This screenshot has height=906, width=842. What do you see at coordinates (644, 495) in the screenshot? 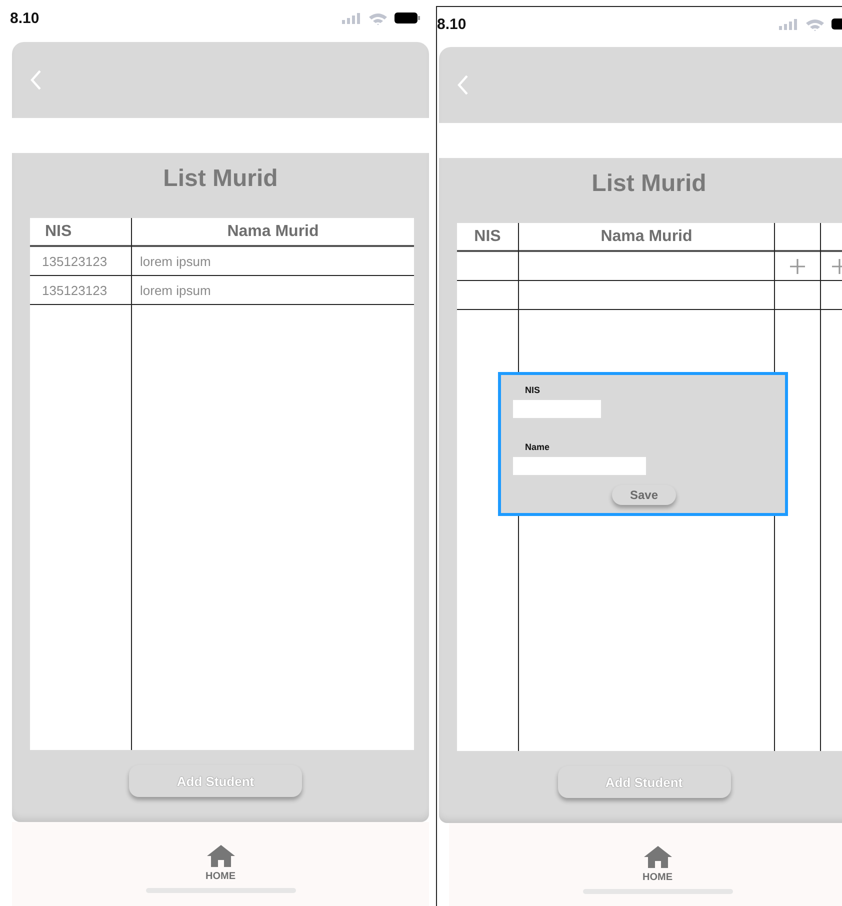
I see `save-button: Save` at bounding box center [644, 495].